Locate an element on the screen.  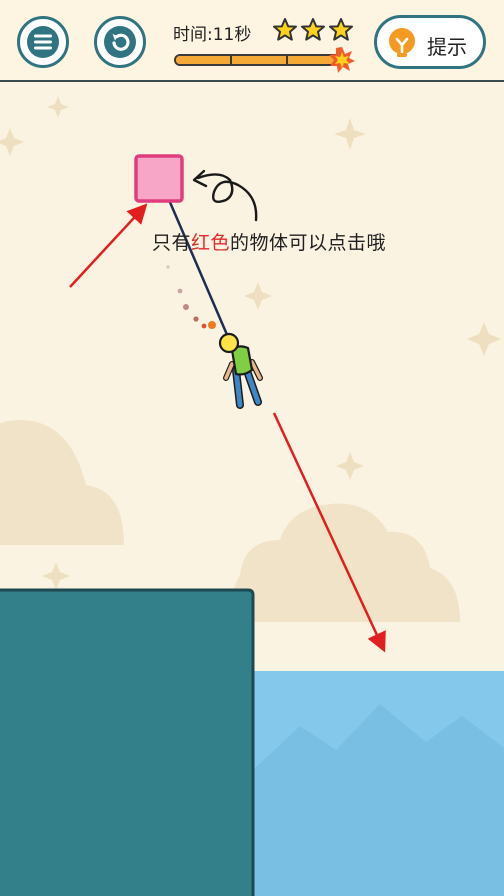
burst-icon is located at coordinates (342, 60).